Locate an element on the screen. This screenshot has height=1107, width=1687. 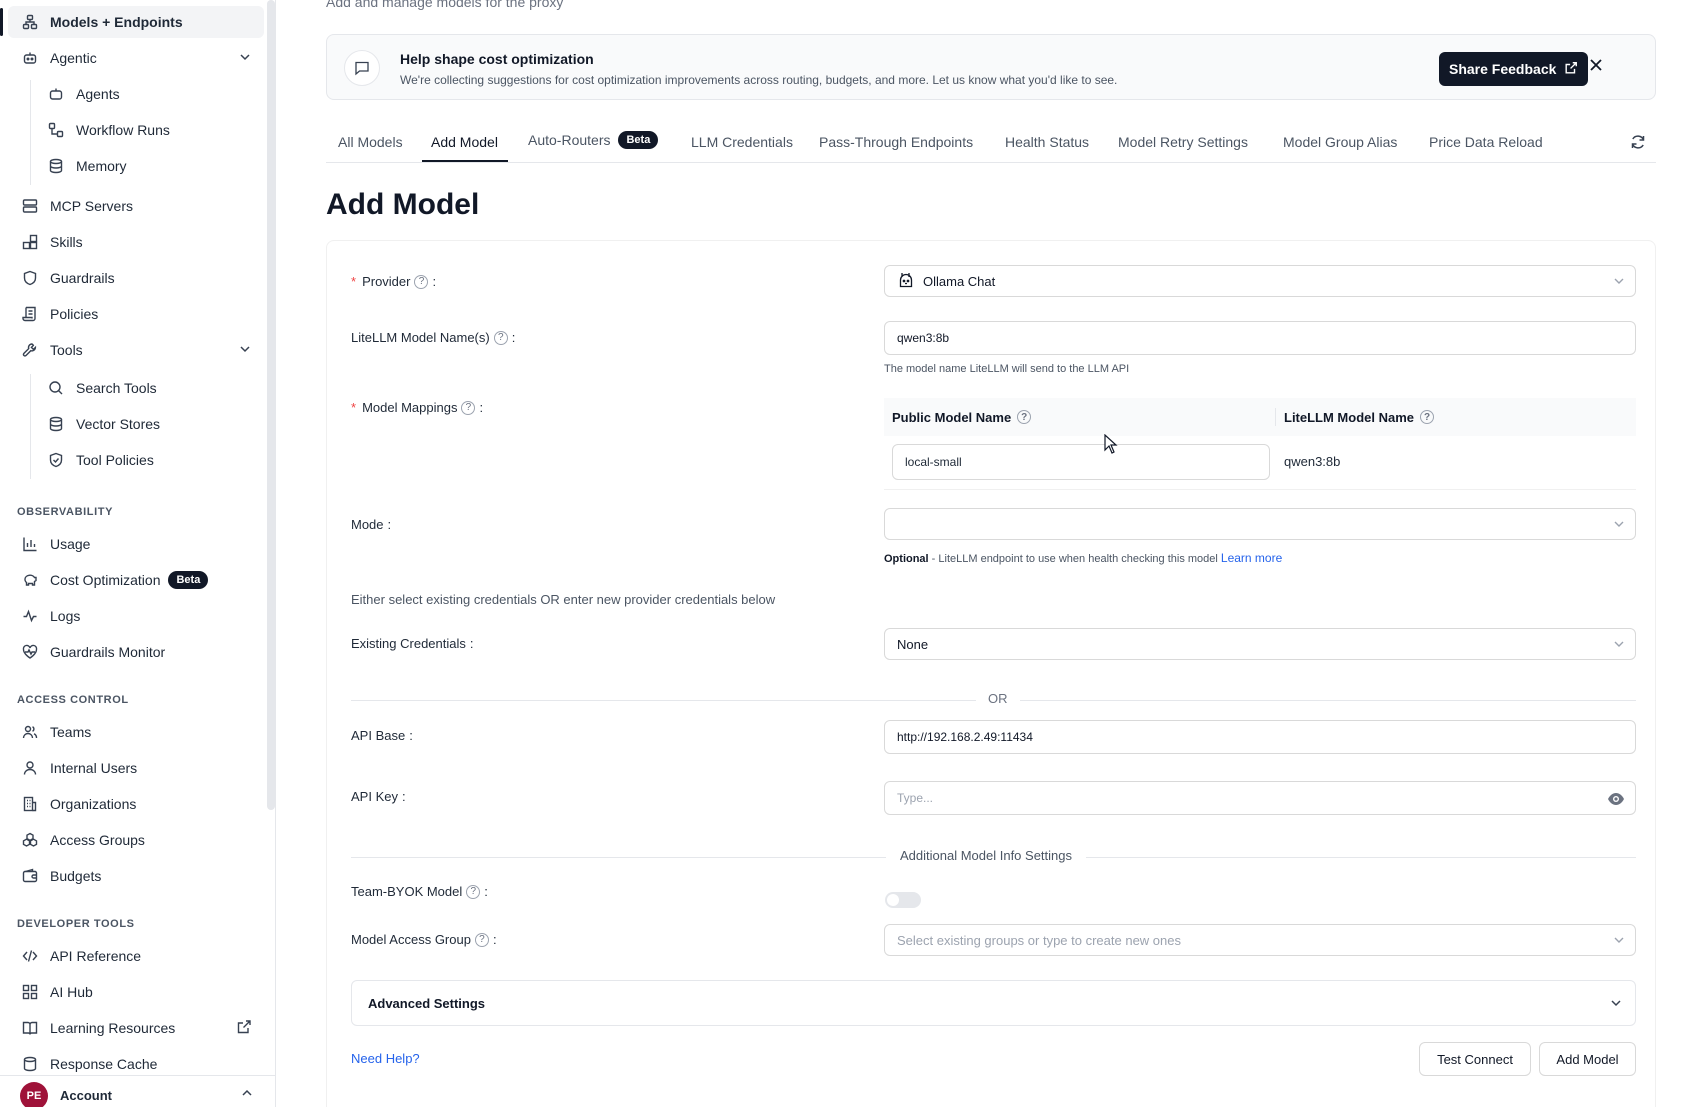
need-help-link: Need Help? is located at coordinates (385, 1058).